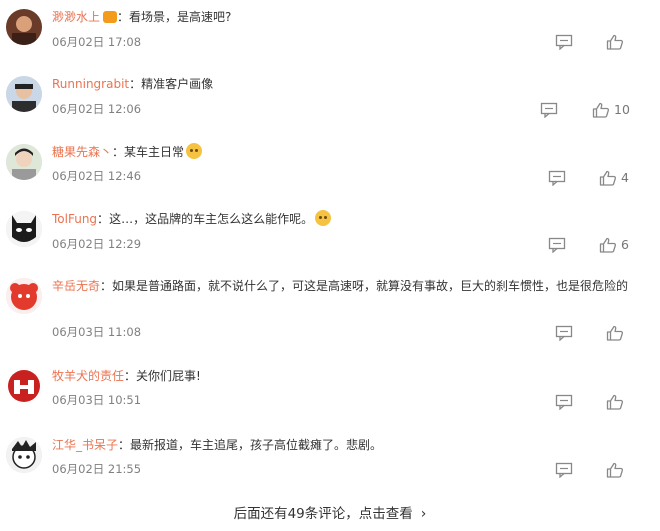  I want to click on comment-line: 渺渺水上 ：看场景，是高速吧?, so click(142, 17).